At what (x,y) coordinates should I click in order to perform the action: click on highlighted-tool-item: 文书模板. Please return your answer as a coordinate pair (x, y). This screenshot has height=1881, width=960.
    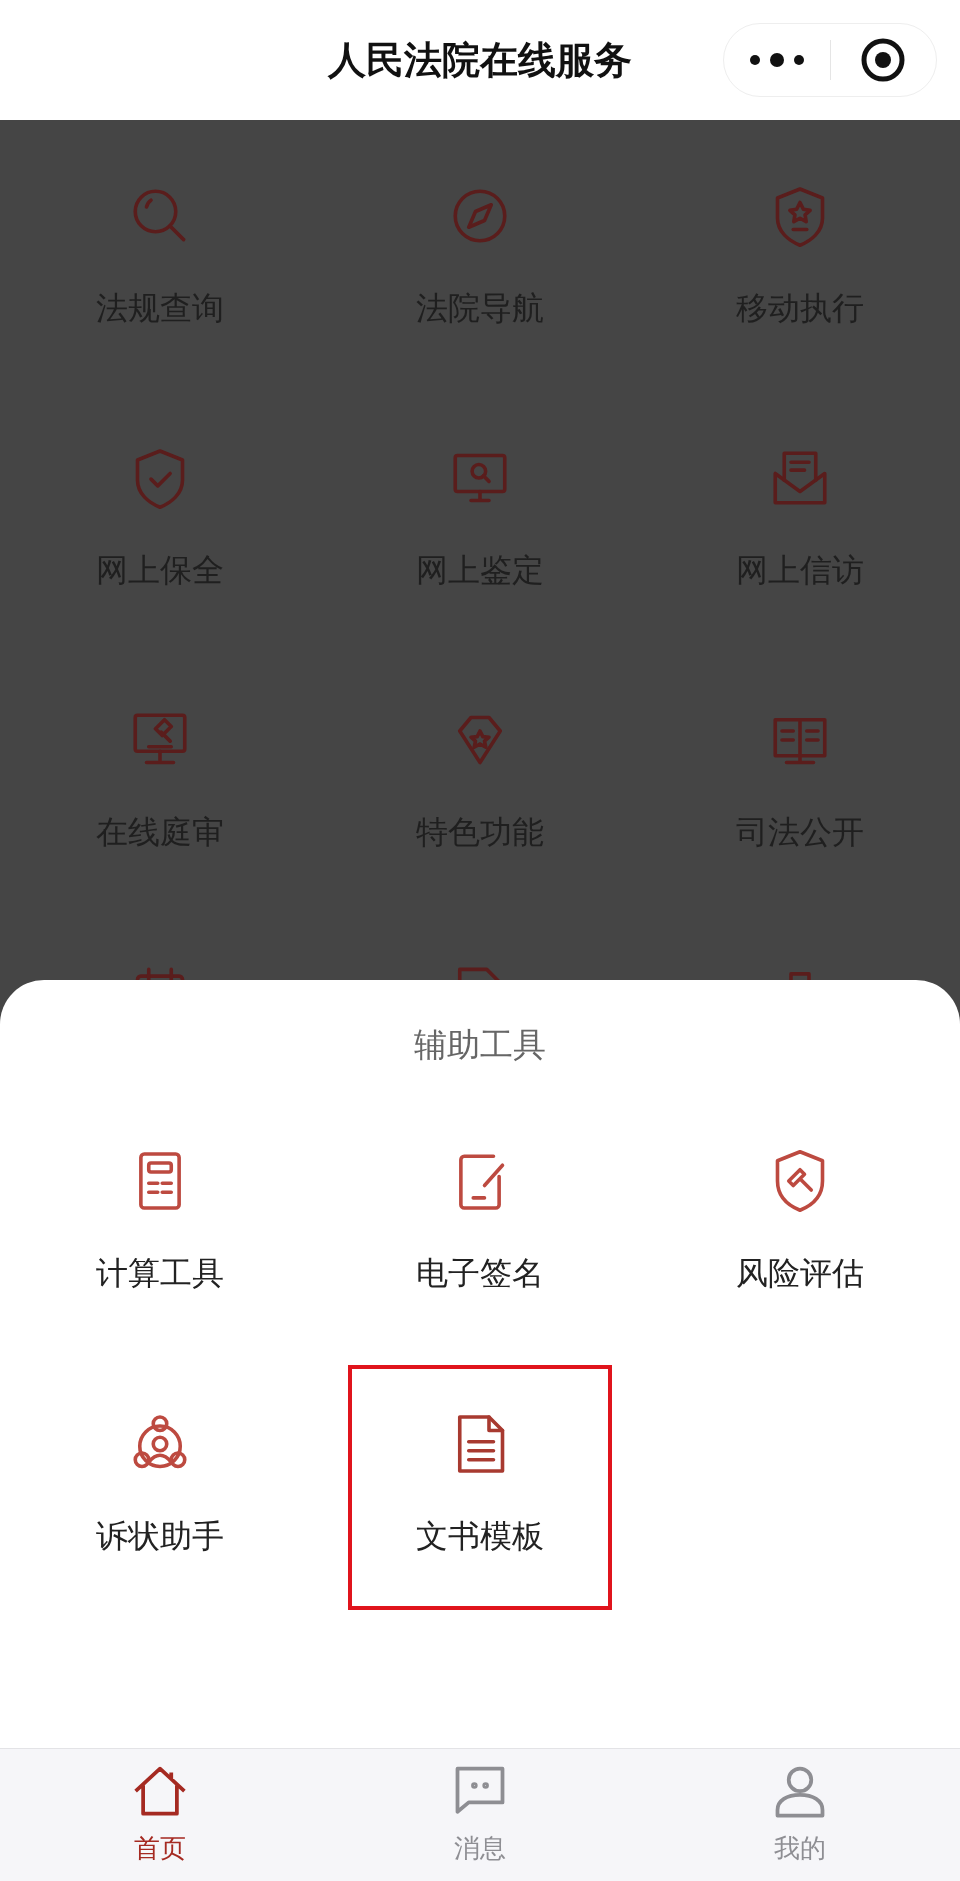
    Looking at the image, I should click on (480, 1487).